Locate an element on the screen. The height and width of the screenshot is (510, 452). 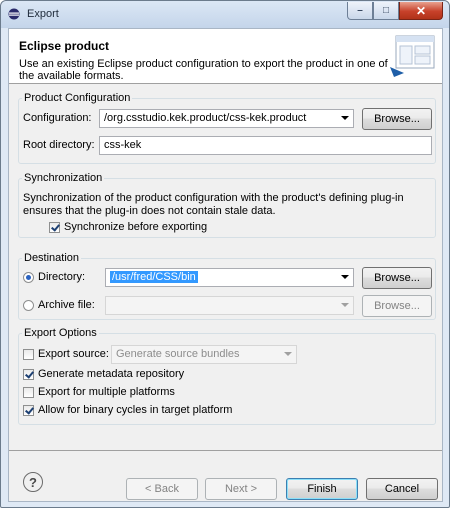
directory-combo: /usr/fred/CSS/bin is located at coordinates (229, 277).